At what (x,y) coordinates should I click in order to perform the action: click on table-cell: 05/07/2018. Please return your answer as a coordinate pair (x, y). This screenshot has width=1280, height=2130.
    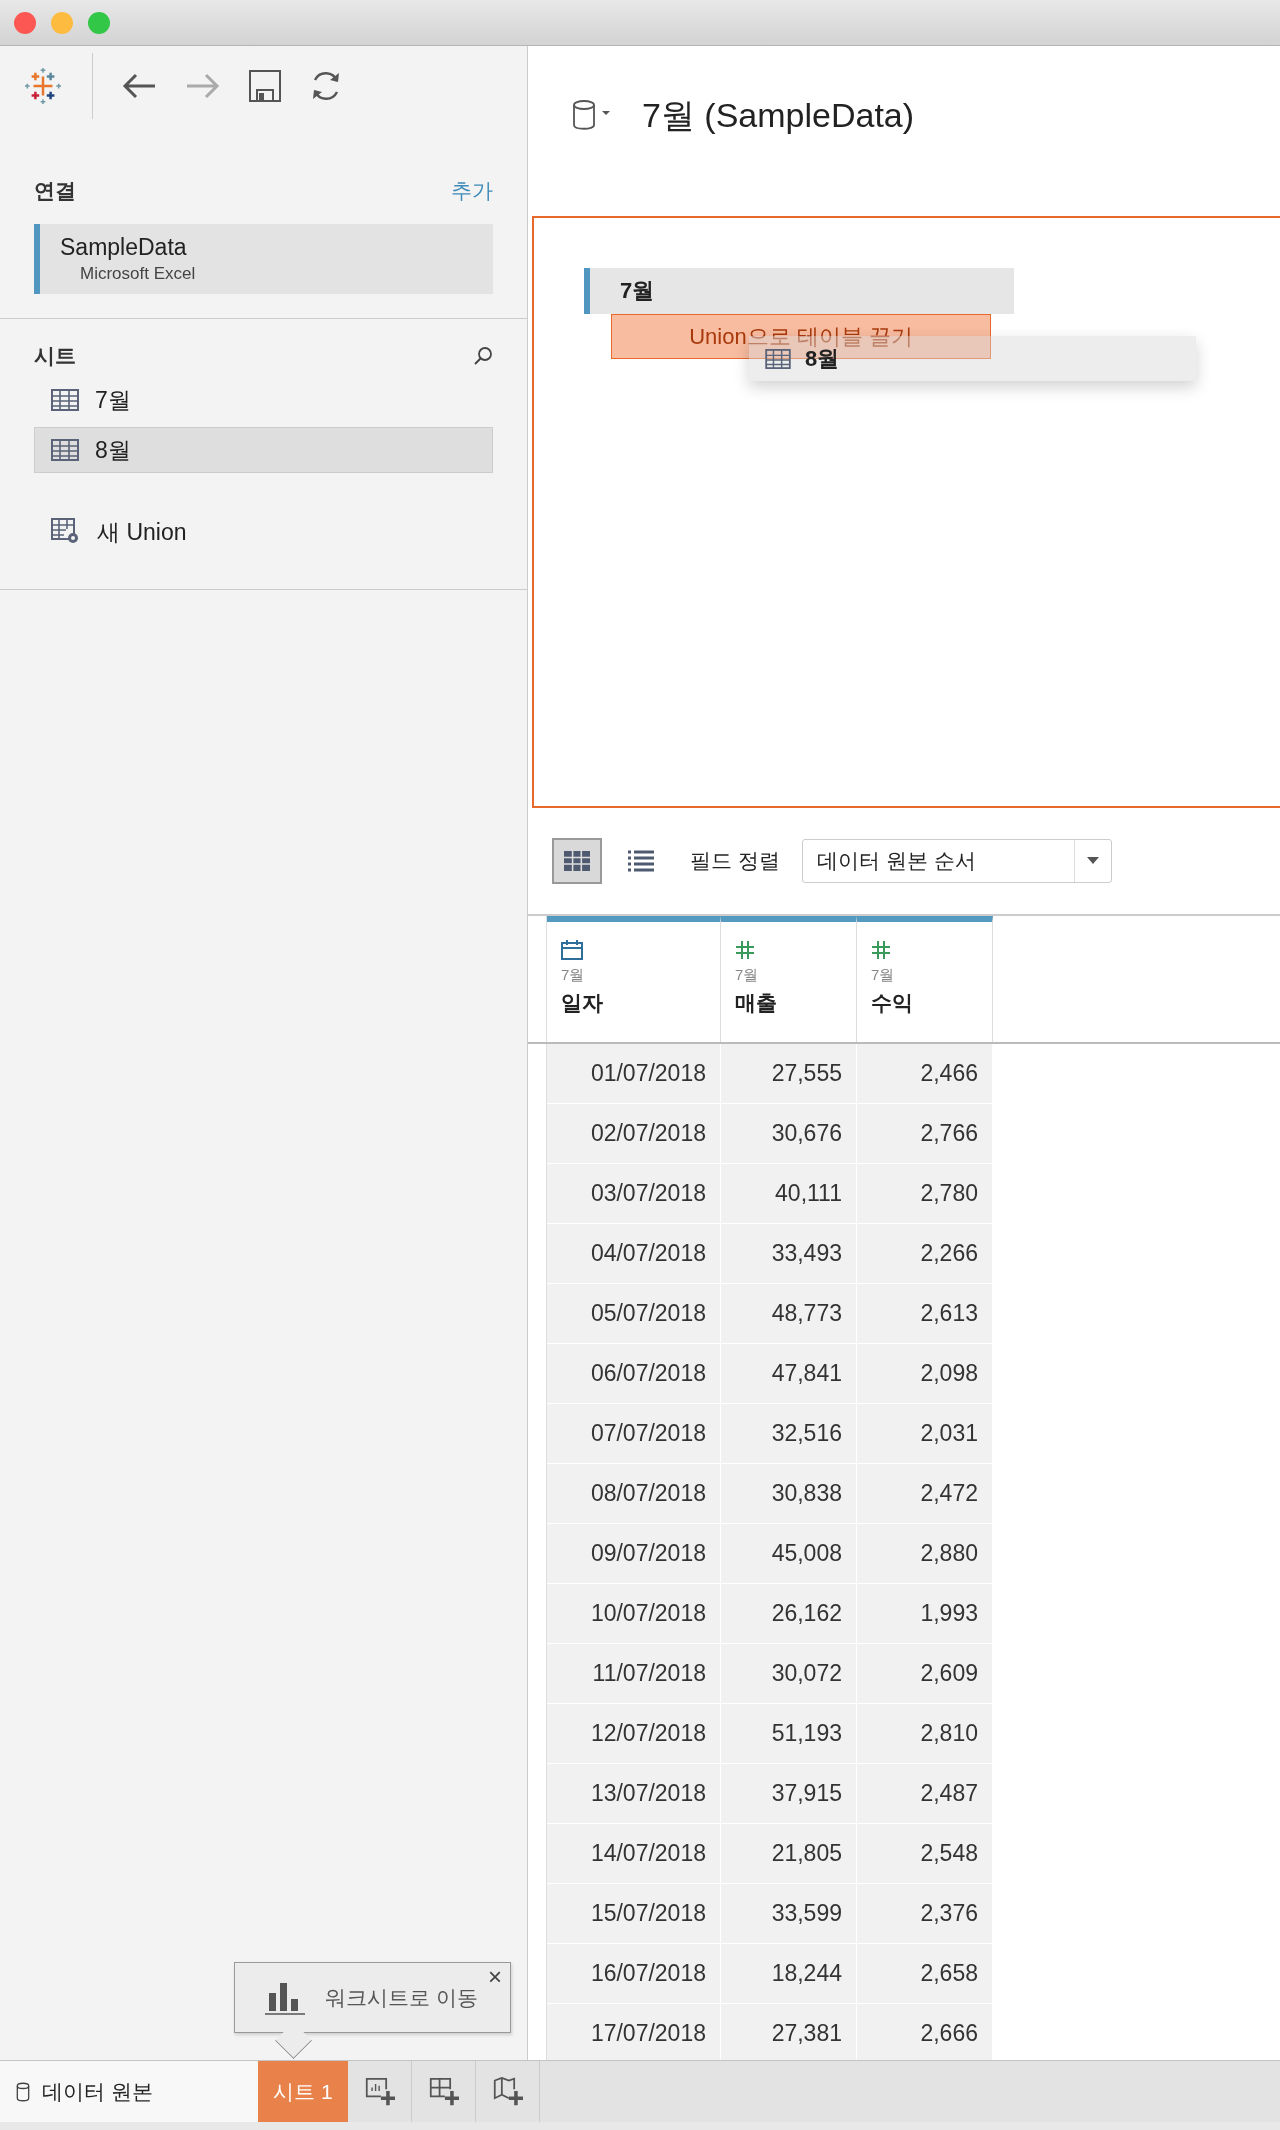
    Looking at the image, I should click on (634, 1314).